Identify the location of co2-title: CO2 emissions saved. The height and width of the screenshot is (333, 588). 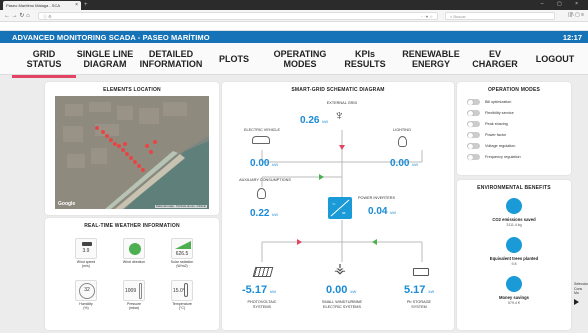
(514, 219).